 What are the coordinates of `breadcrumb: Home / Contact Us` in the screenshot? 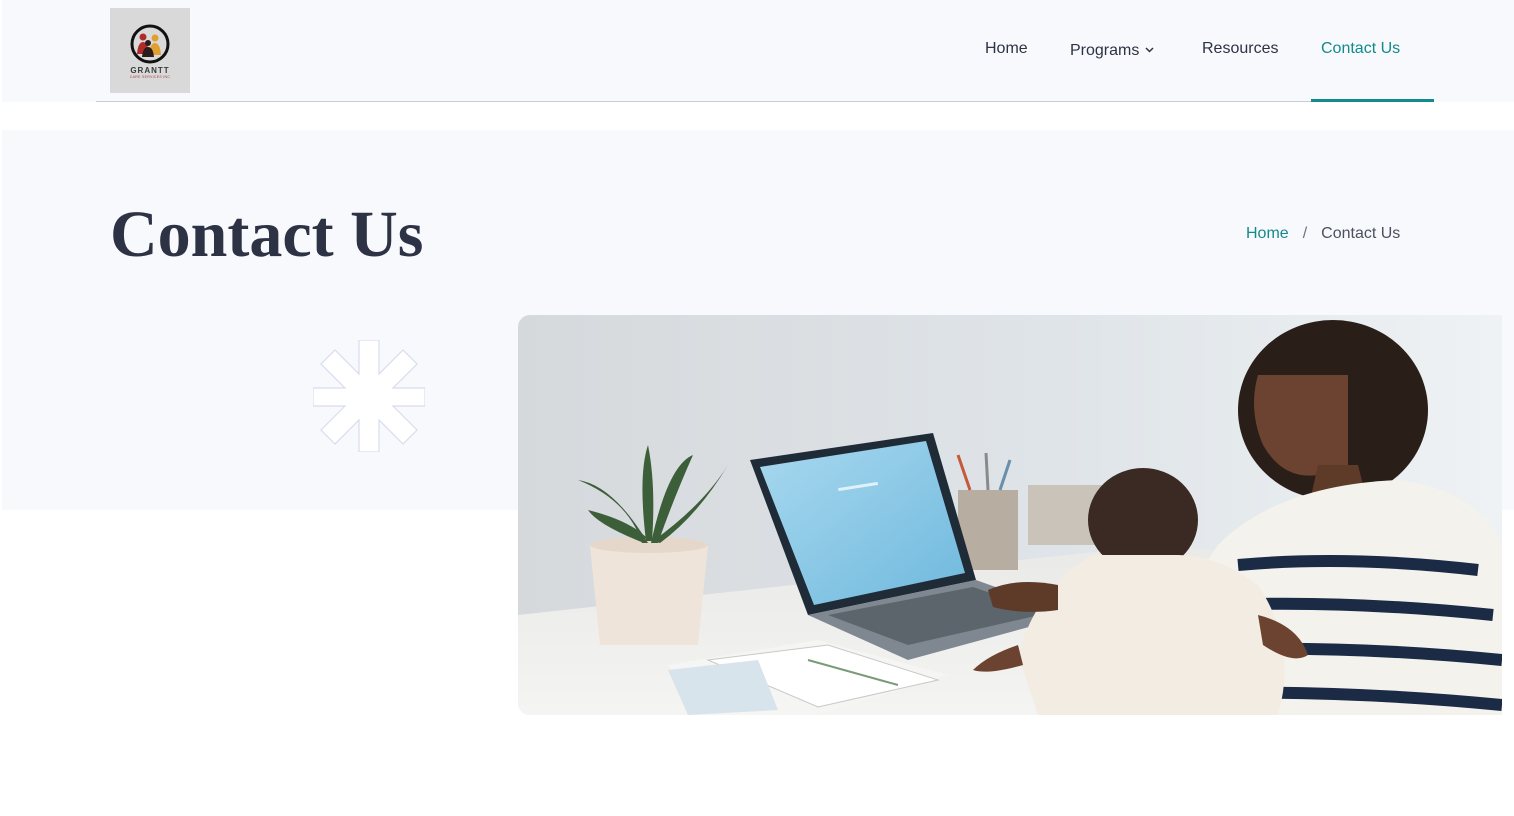 It's located at (1323, 234).